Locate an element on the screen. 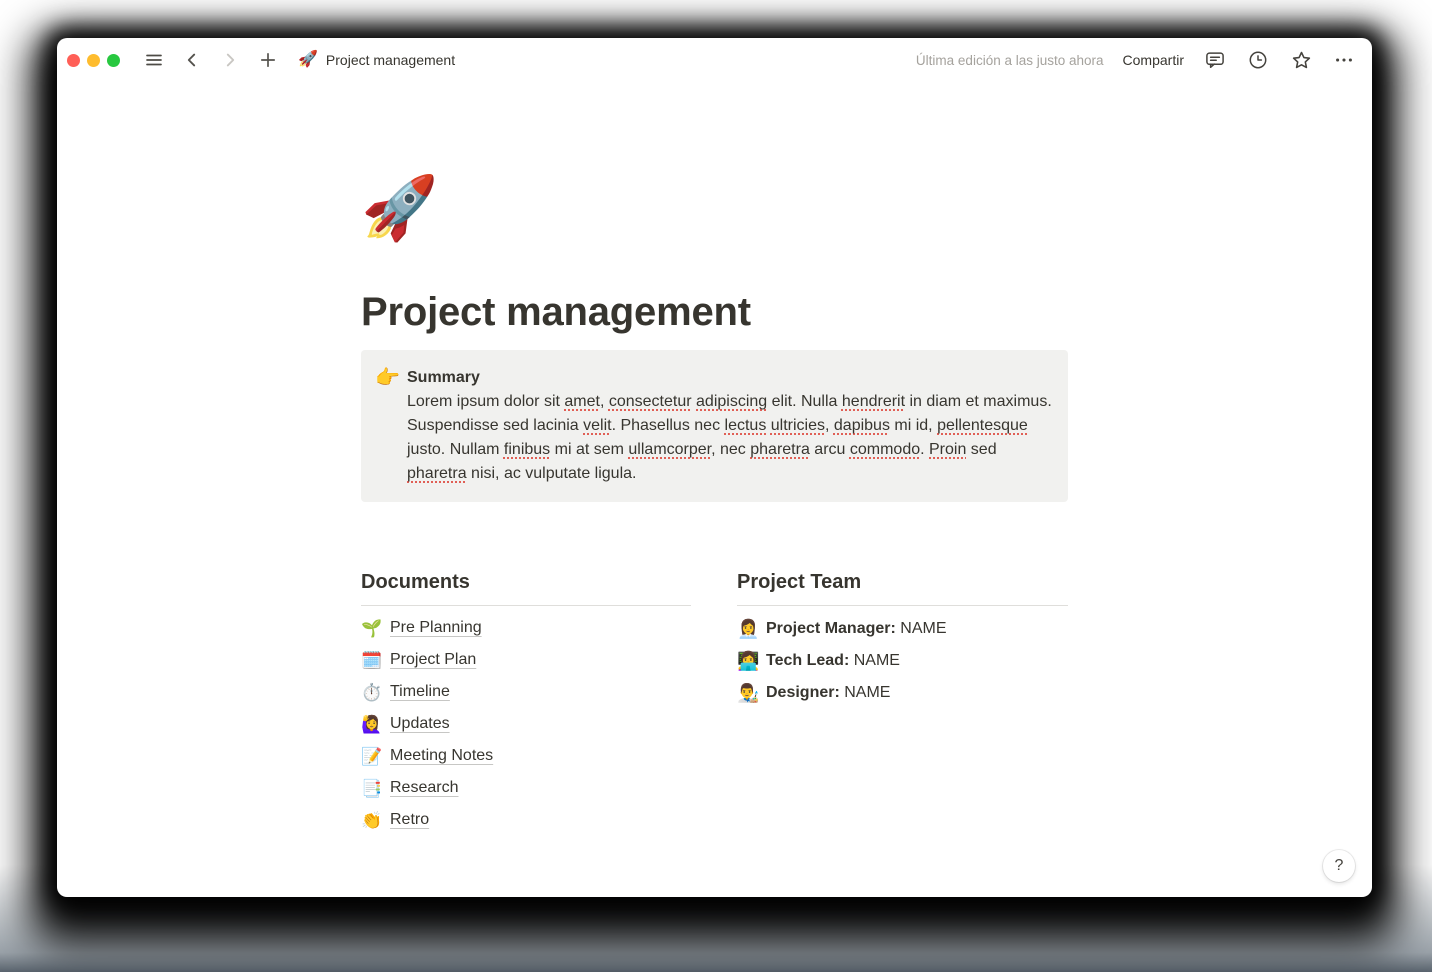 Image resolution: width=1432 pixels, height=972 pixels. doc-link-pre-planning: 🌱 Pre Planning is located at coordinates (526, 628).